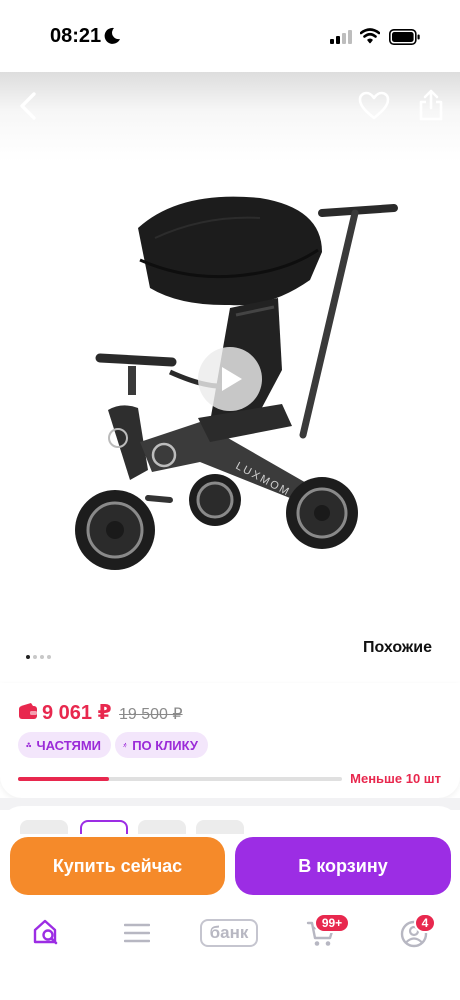  Describe the element at coordinates (112, 35) in the screenshot. I see `moon-icon` at that location.